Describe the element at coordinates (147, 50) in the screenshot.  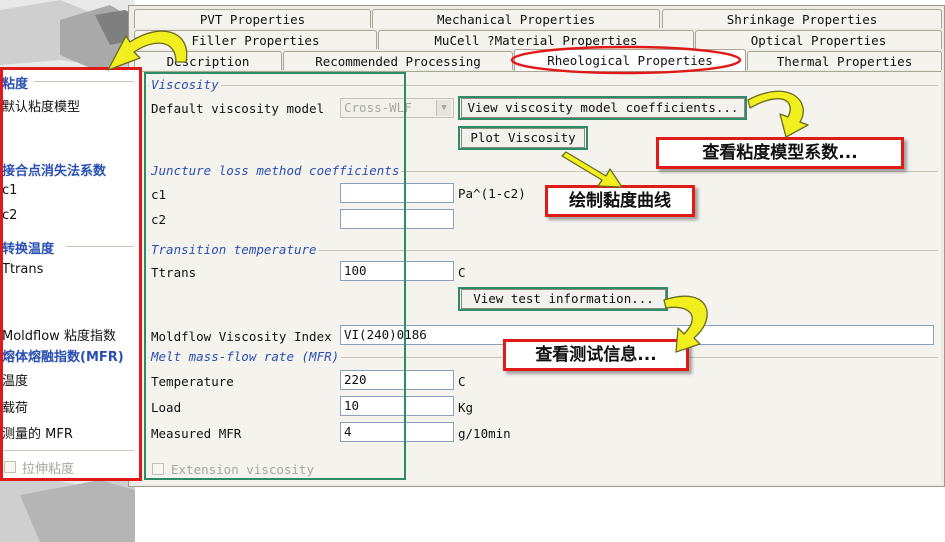
I see `arrow-to-left-panel-icon` at that location.